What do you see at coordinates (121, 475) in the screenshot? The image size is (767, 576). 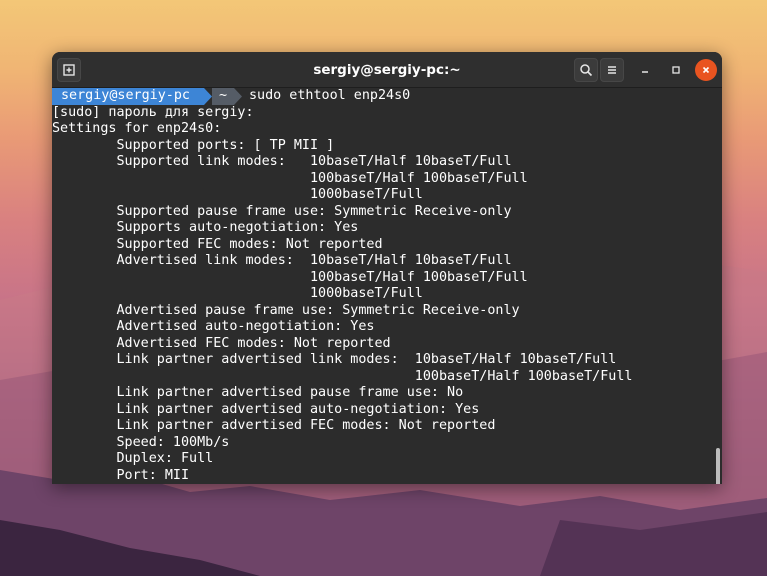 I see `output-line: Port: MII` at bounding box center [121, 475].